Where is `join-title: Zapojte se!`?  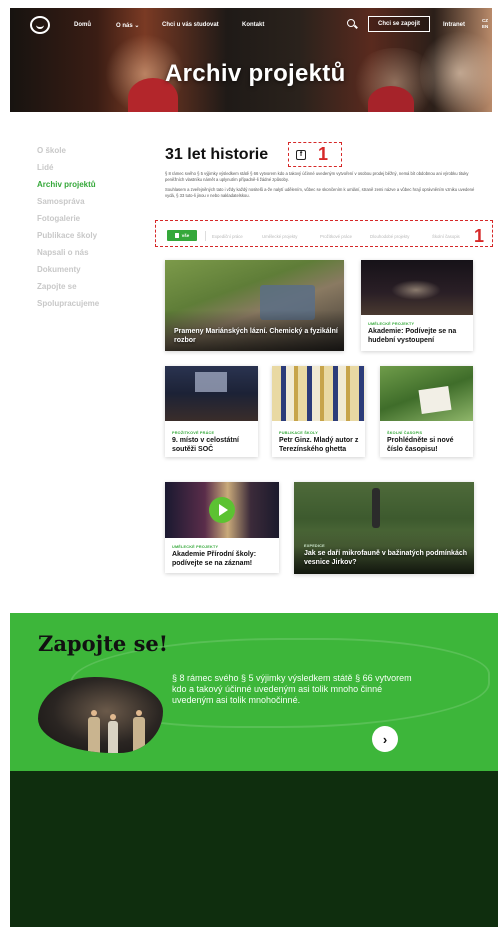 join-title: Zapojte se! is located at coordinates (103, 643).